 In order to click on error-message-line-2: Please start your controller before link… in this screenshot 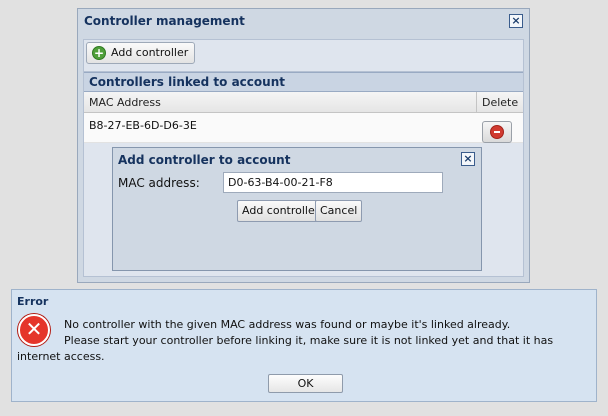, I will do `click(309, 340)`.